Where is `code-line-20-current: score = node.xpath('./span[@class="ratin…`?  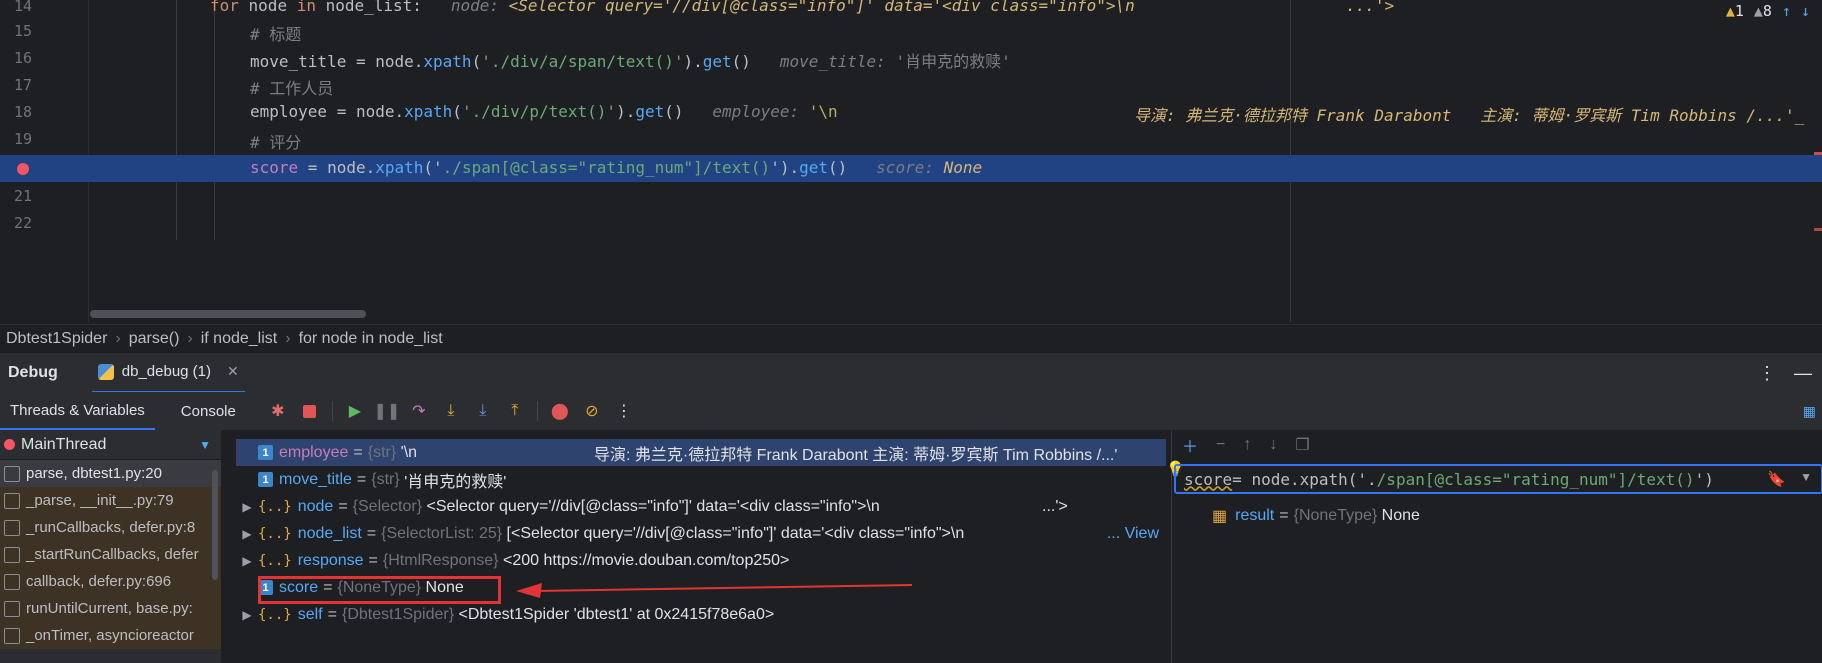 code-line-20-current: score = node.xpath('./span[@class="ratin… is located at coordinates (911, 168).